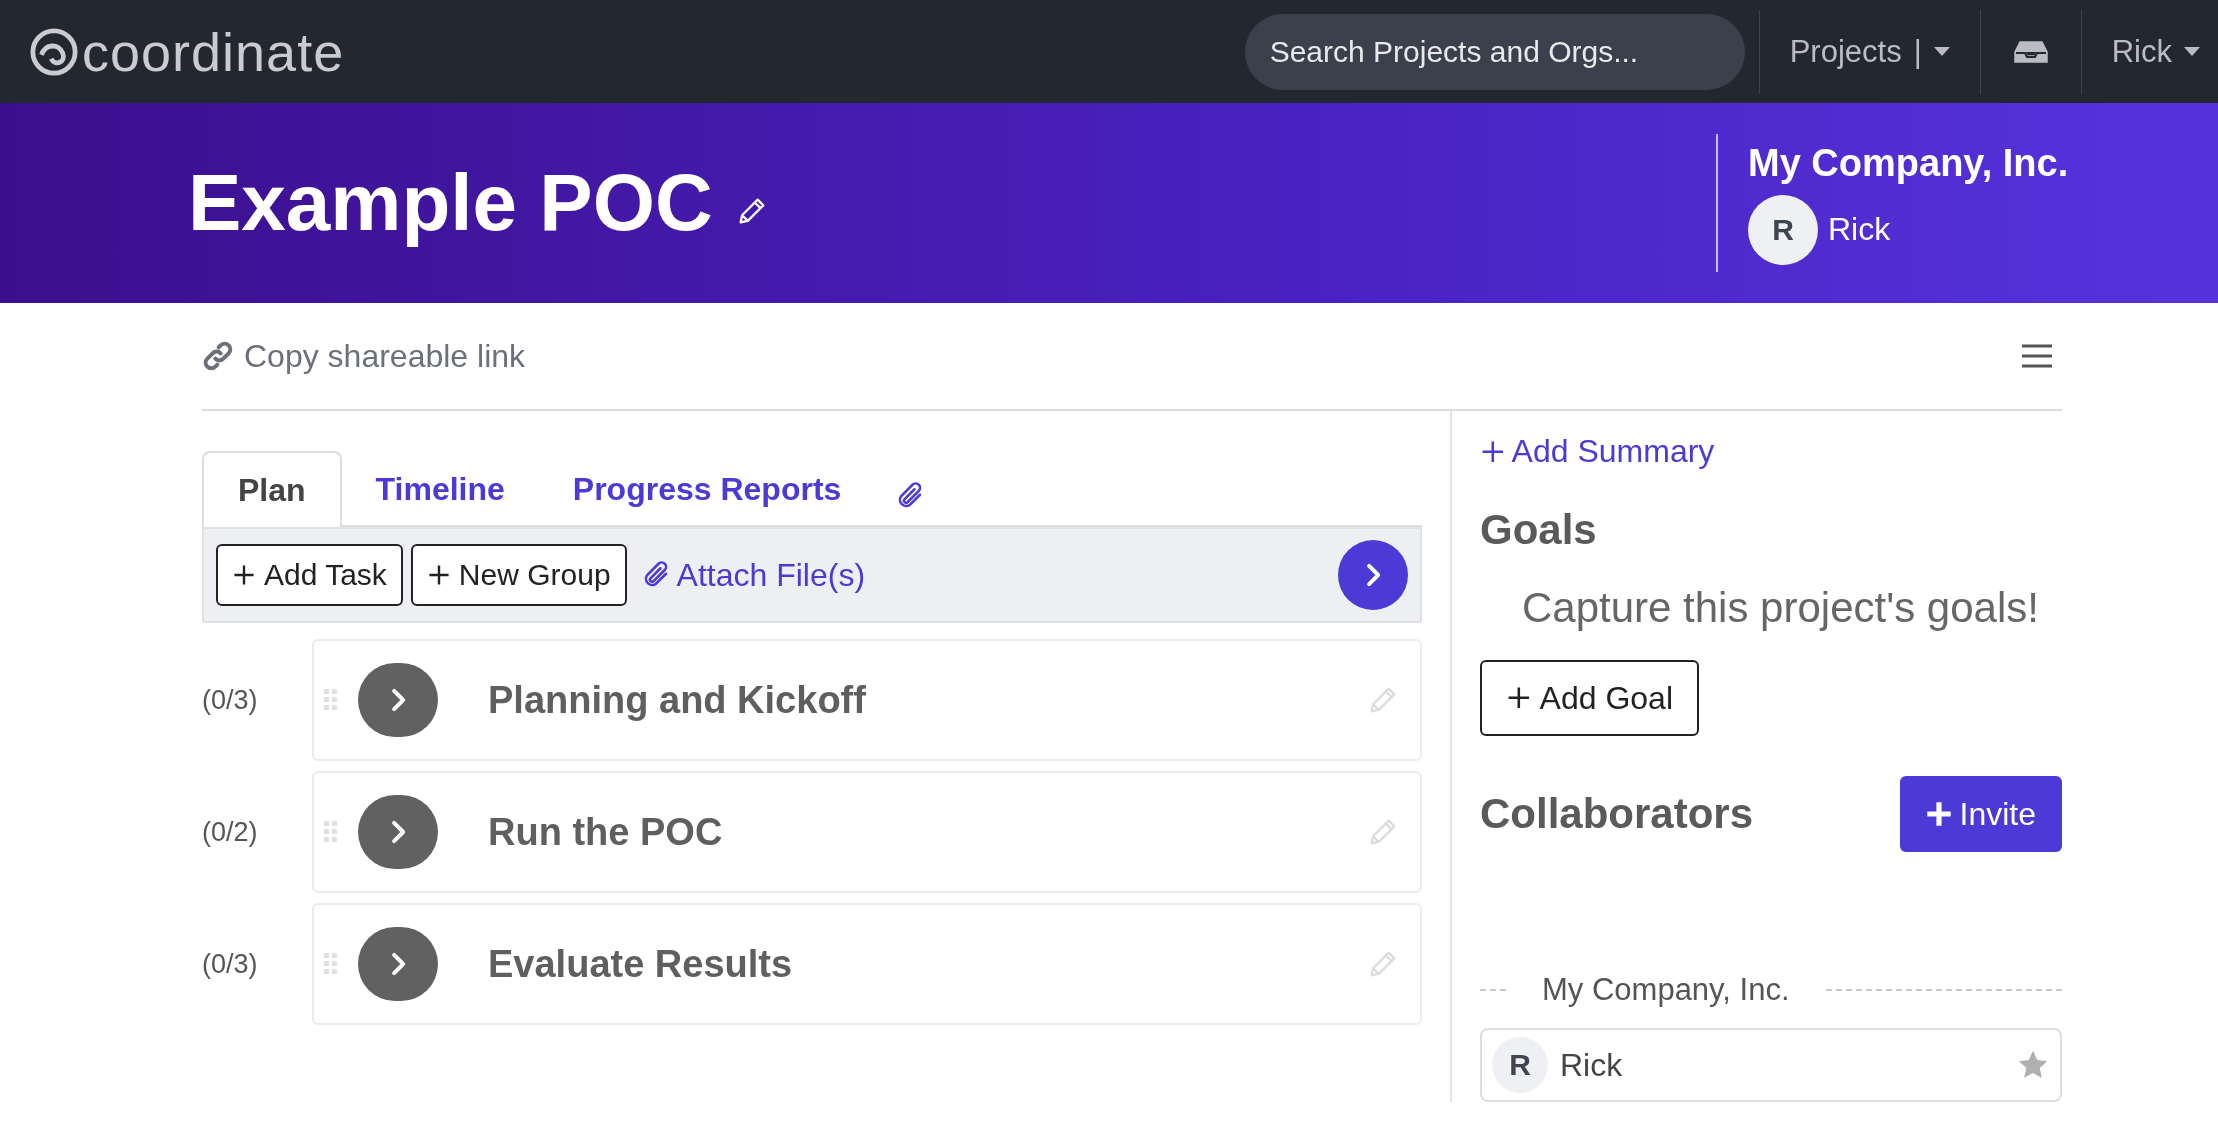 Image resolution: width=2218 pixels, height=1136 pixels. What do you see at coordinates (213, 51) in the screenshot?
I see `logo-text: coordinate` at bounding box center [213, 51].